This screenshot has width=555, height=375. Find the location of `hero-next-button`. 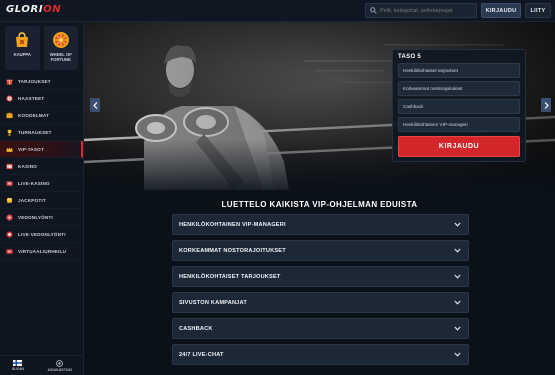

hero-next-button is located at coordinates (546, 105).